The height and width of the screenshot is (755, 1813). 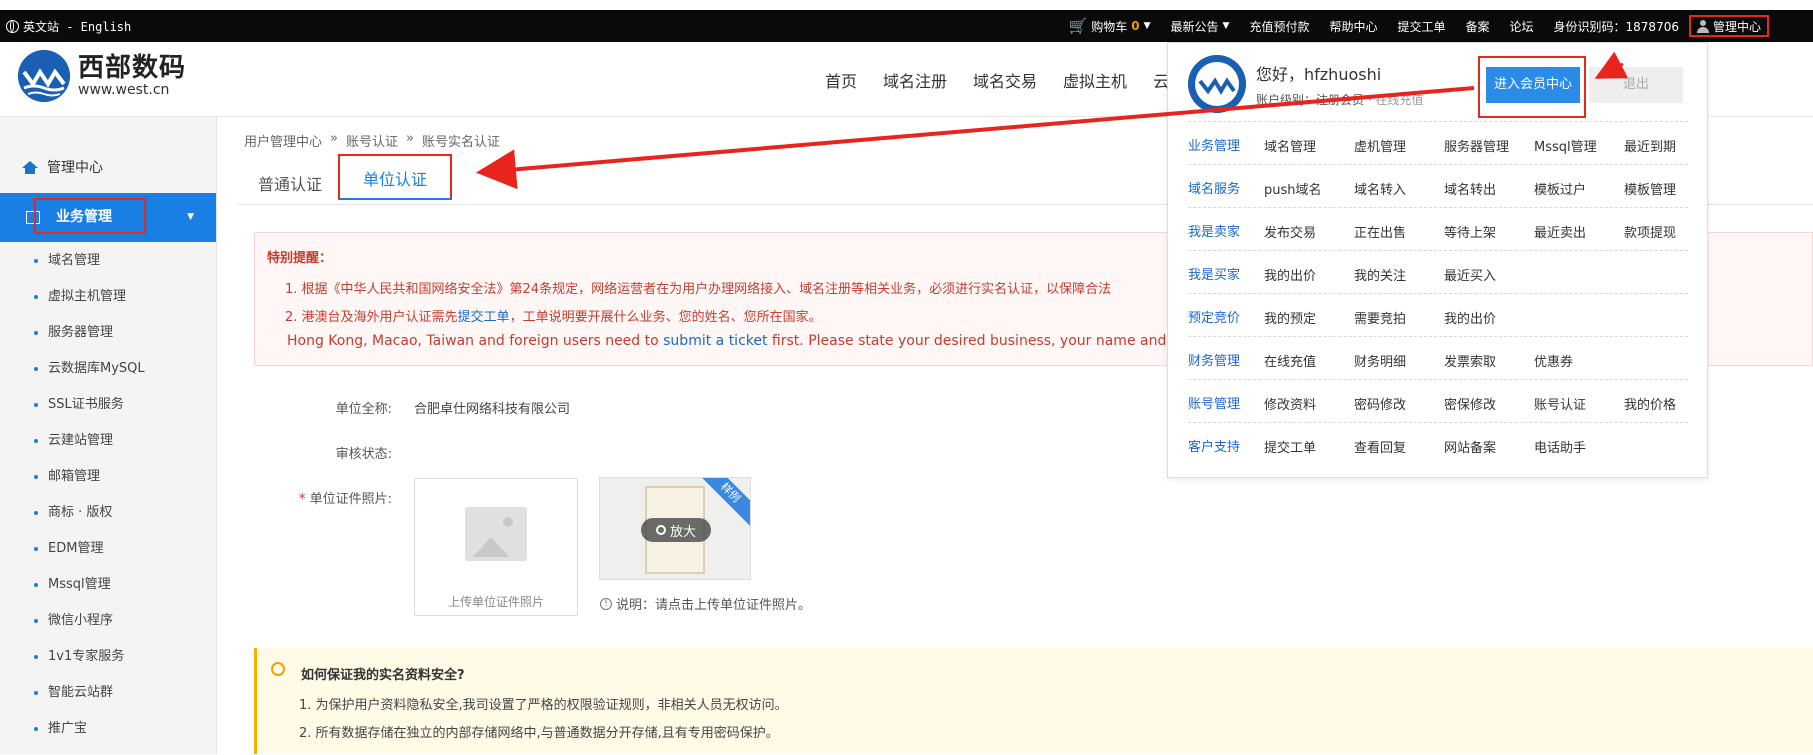 I want to click on category-account: 账号管理, so click(x=1214, y=402).